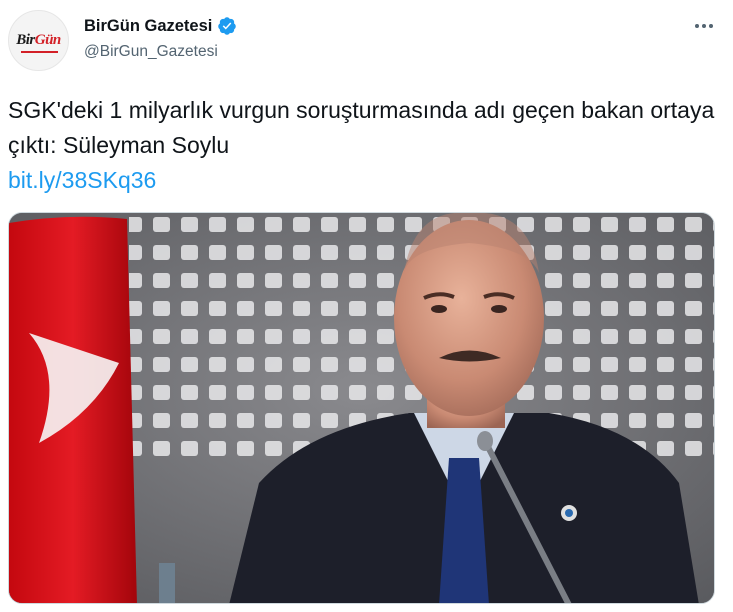 The height and width of the screenshot is (612, 733). Describe the element at coordinates (365, 180) in the screenshot. I see `tweet-link: bit.ly/38SKq36` at that location.